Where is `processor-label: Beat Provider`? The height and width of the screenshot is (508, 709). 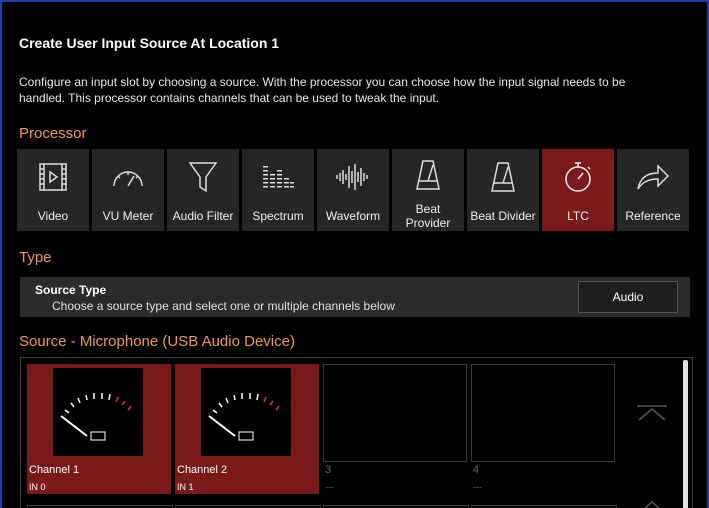 processor-label: Beat Provider is located at coordinates (428, 216).